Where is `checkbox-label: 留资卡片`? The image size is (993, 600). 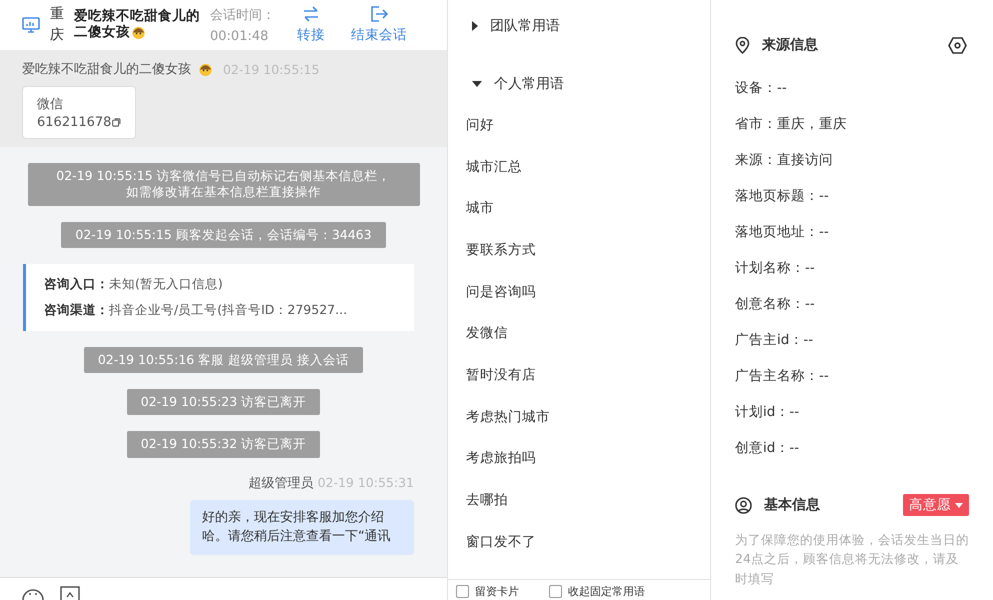
checkbox-label: 留资卡片 is located at coordinates (497, 591).